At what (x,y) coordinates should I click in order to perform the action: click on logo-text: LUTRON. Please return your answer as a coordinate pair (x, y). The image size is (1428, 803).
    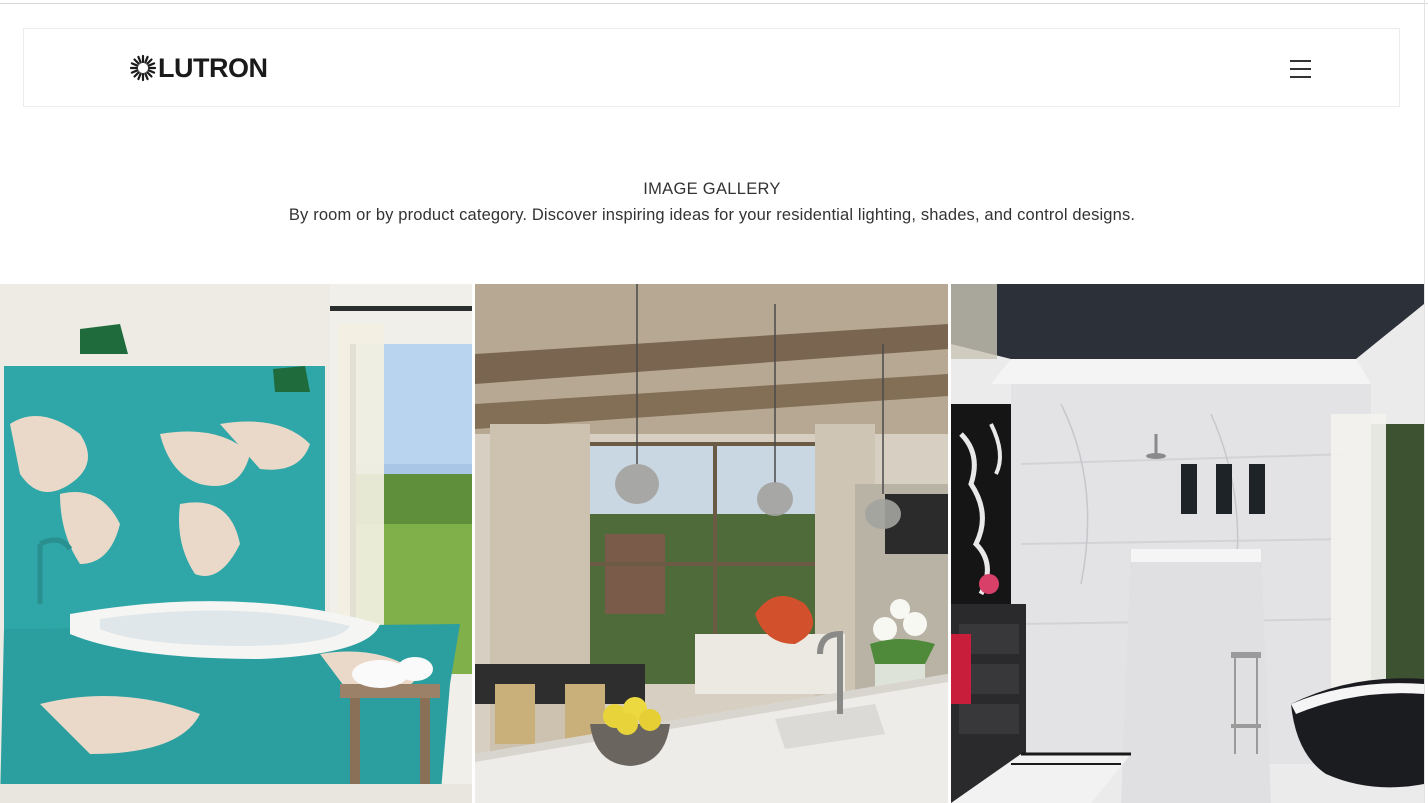
    Looking at the image, I should click on (213, 68).